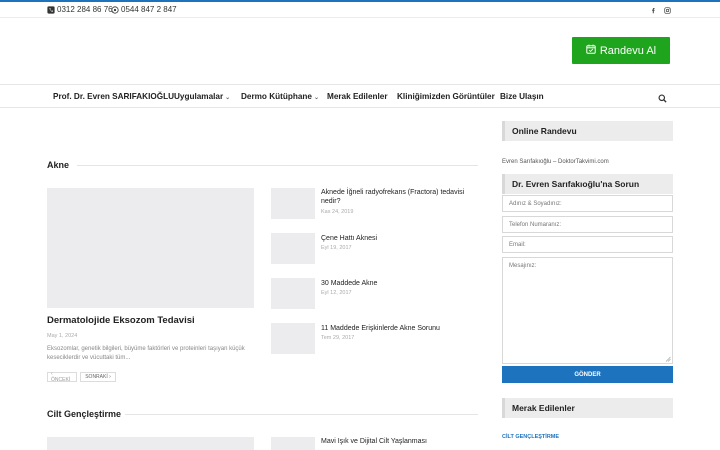 The width and height of the screenshot is (720, 450). I want to click on next-page-button: SONRAKİ ›, so click(98, 377).